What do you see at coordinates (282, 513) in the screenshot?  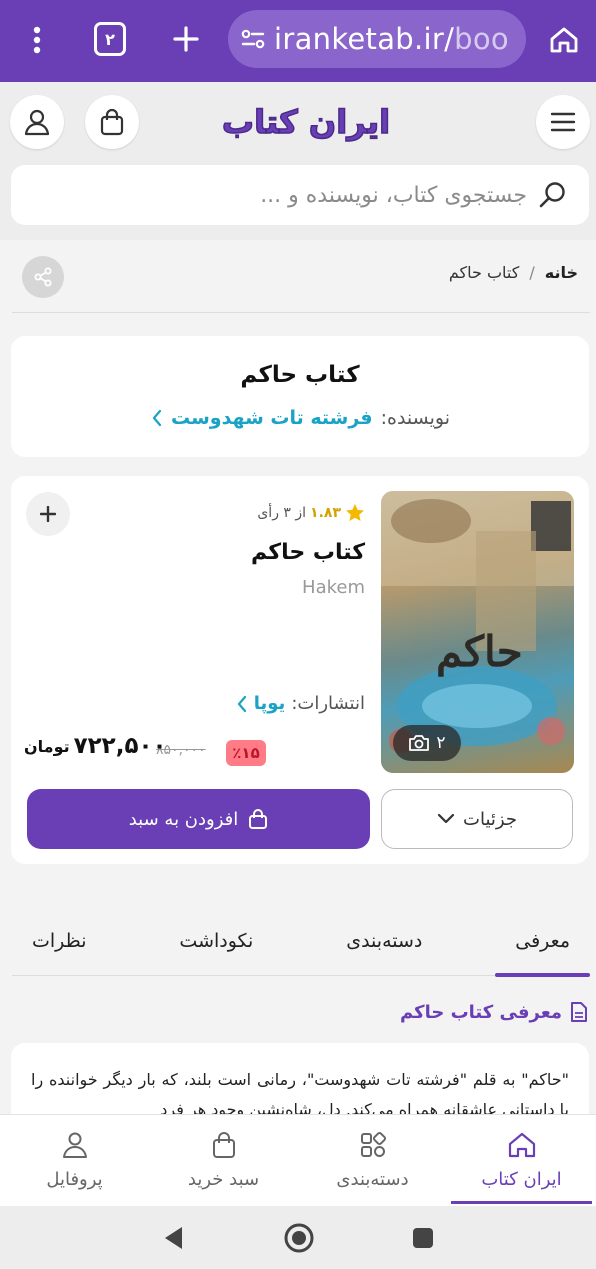 I see `rating-votes: از ۳ رأی` at bounding box center [282, 513].